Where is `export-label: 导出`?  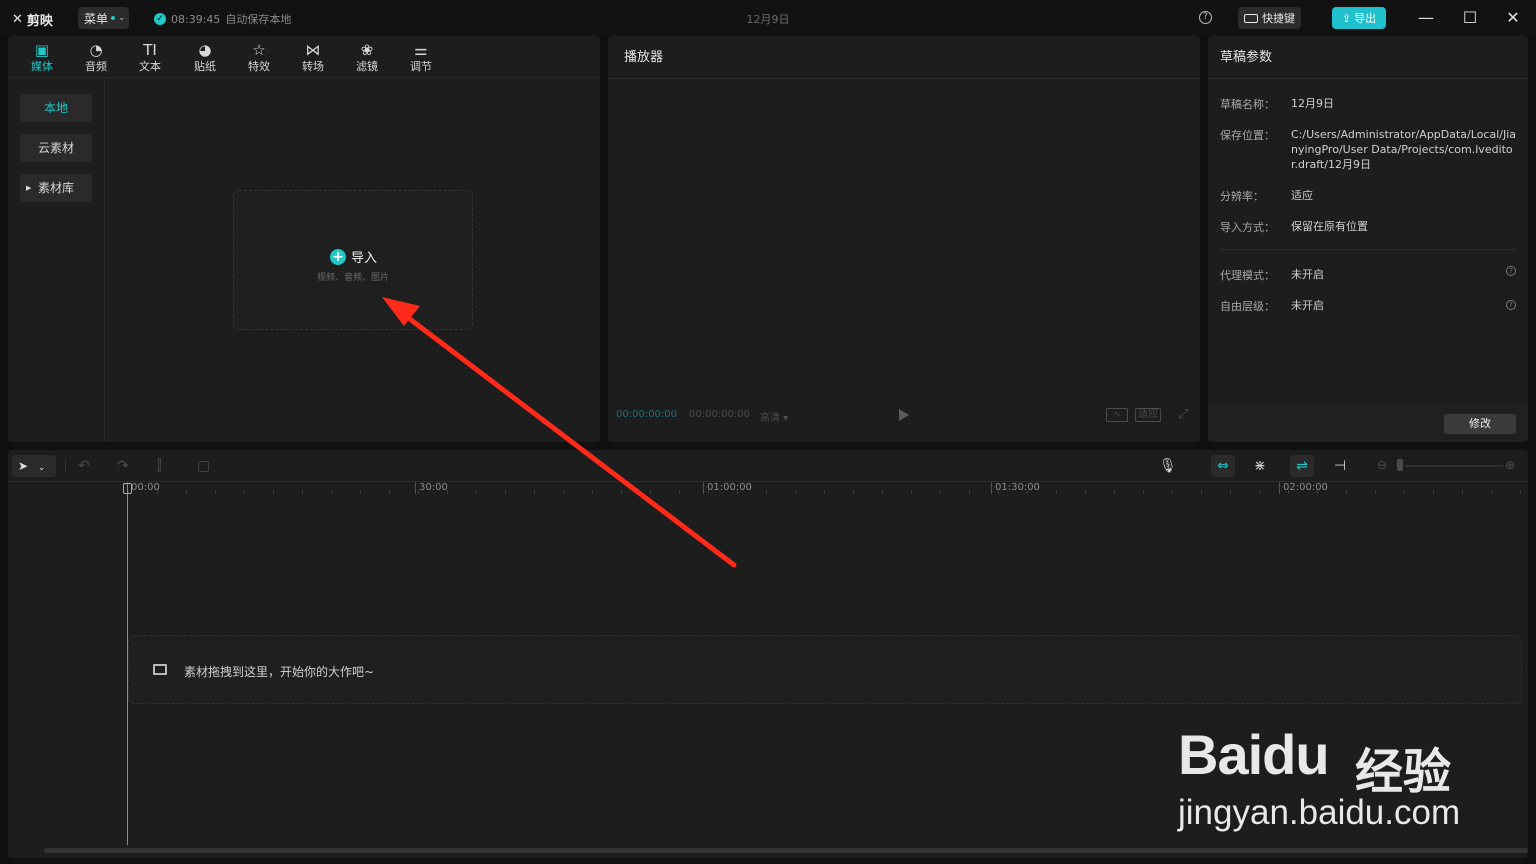
export-label: 导出 is located at coordinates (1365, 18).